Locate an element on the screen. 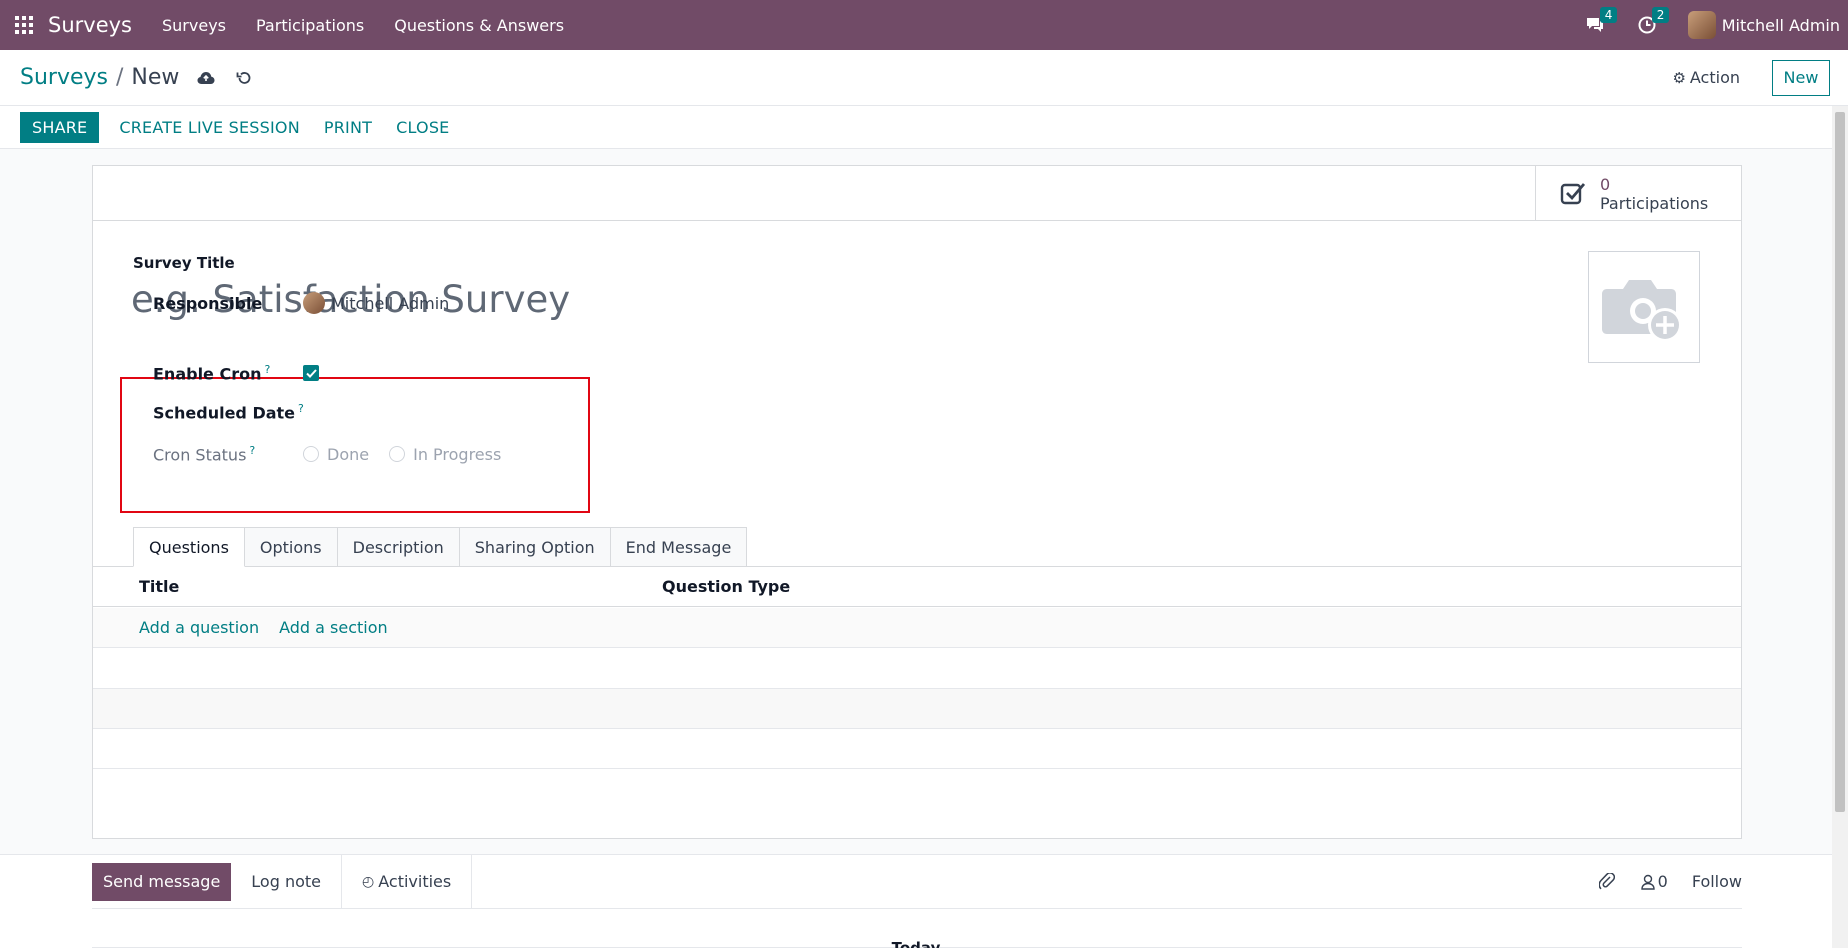  activities-button: ◴ Activities is located at coordinates (407, 881).